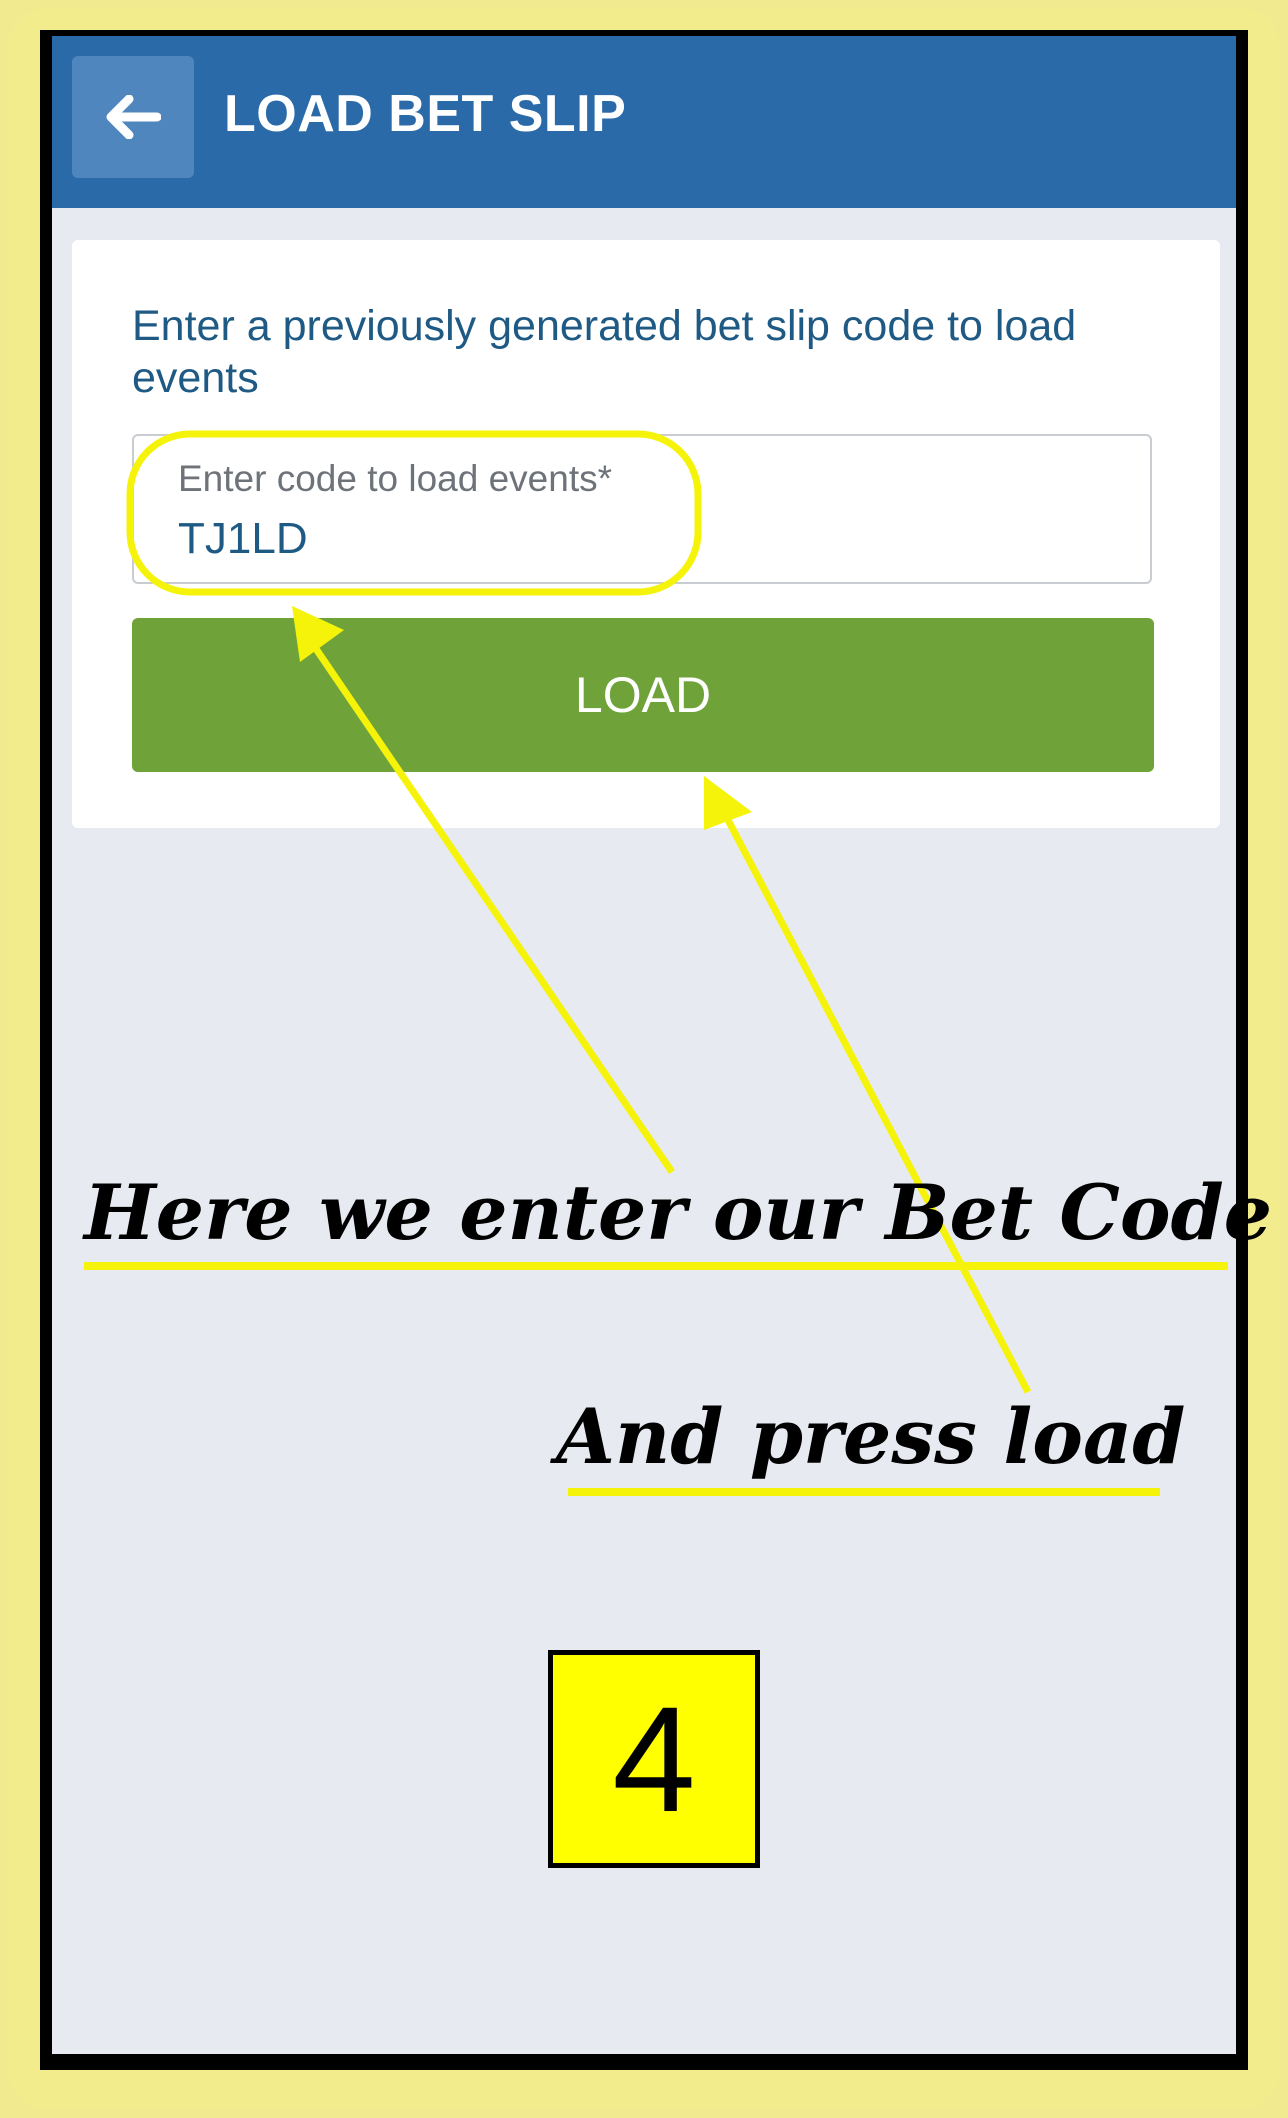 The image size is (1288, 2118). Describe the element at coordinates (654, 1759) in the screenshot. I see `step-number-badge: 4` at that location.